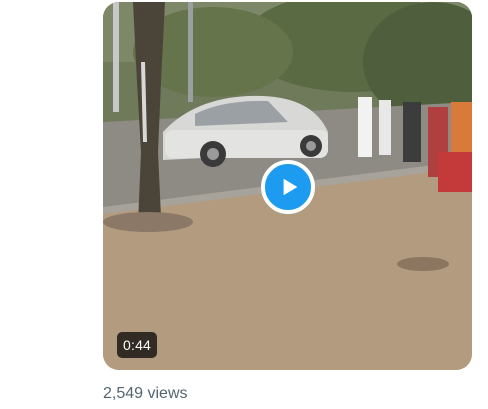 This screenshot has height=409, width=488. I want to click on play-button, so click(288, 187).